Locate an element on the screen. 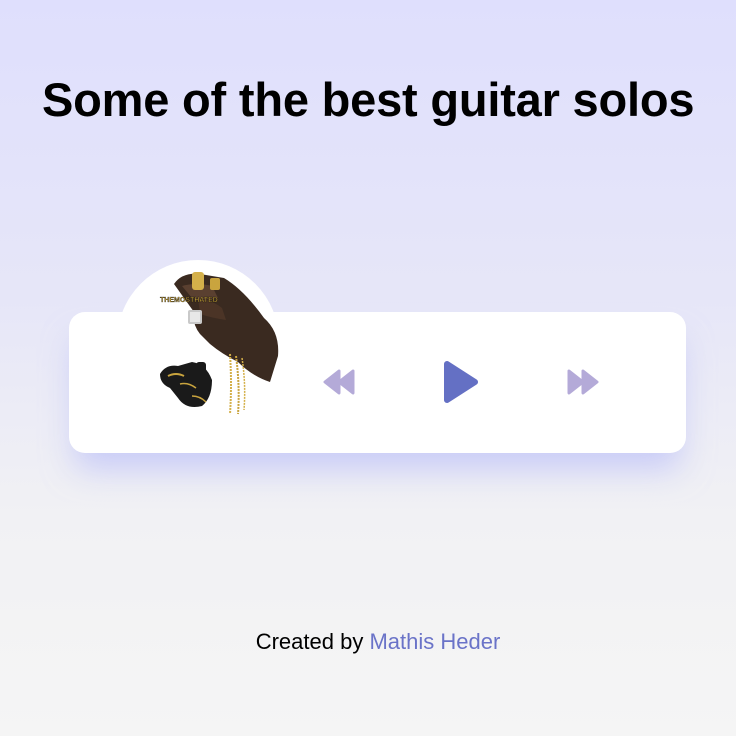 Image resolution: width=736 pixels, height=736 pixels. fast-forward-button is located at coordinates (583, 382).